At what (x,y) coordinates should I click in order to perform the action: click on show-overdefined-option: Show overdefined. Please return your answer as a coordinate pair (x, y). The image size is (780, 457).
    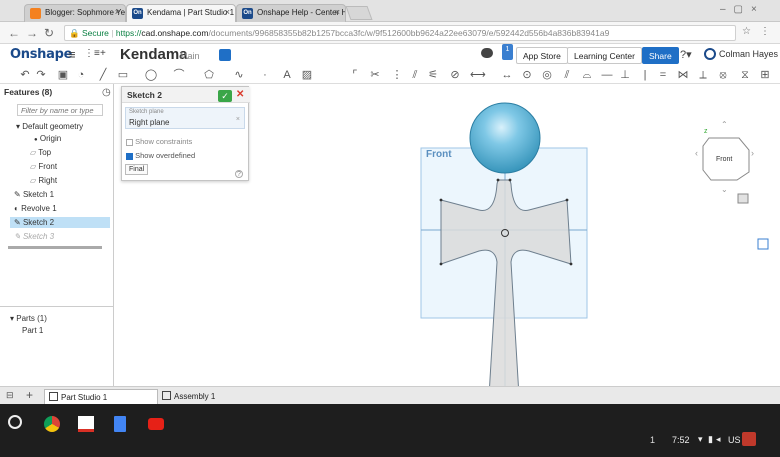
    Looking at the image, I should click on (160, 155).